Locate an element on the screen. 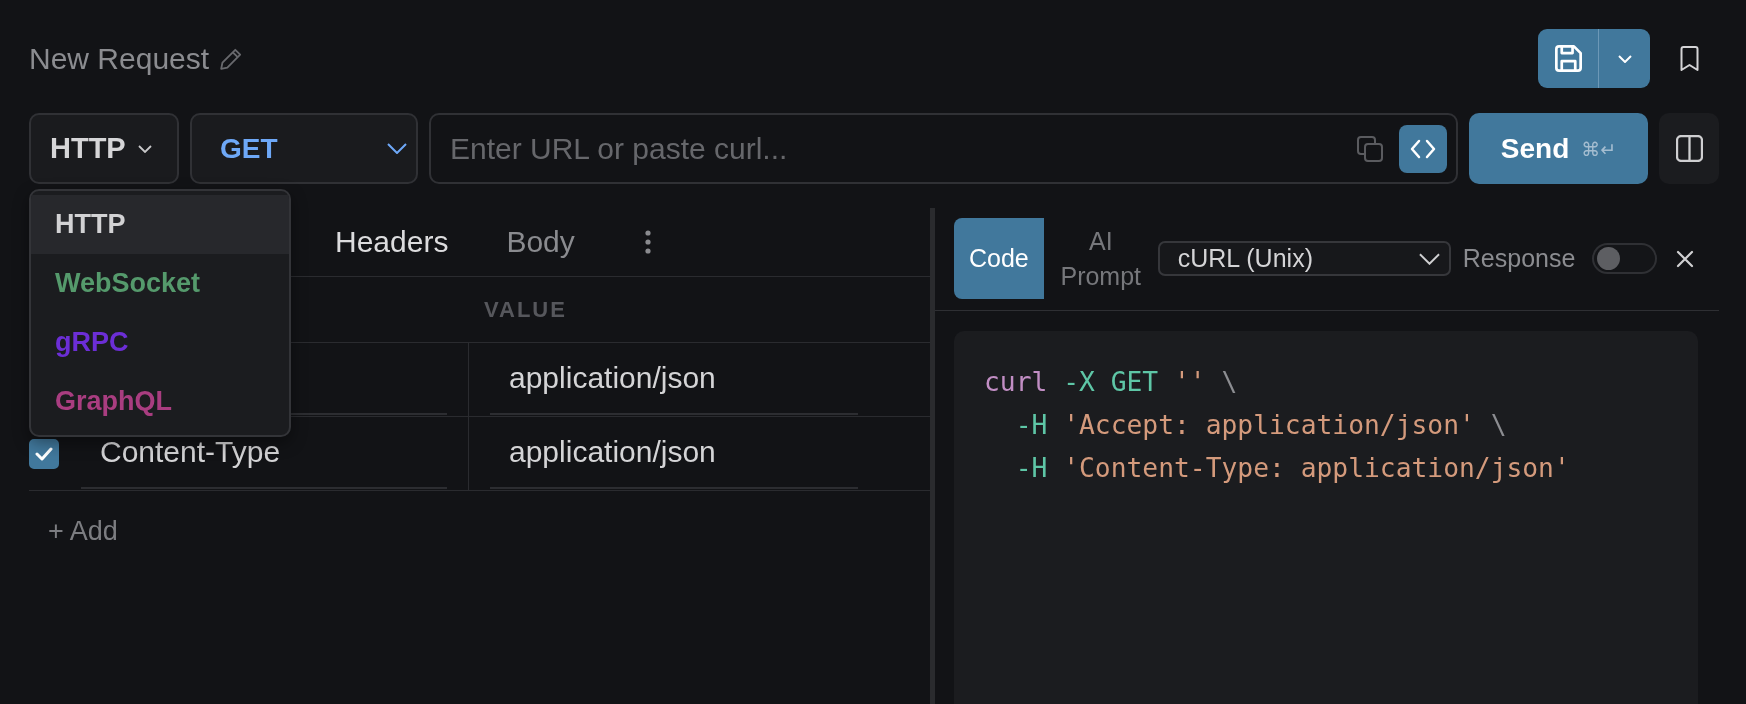  pencil-icon is located at coordinates (231, 58).